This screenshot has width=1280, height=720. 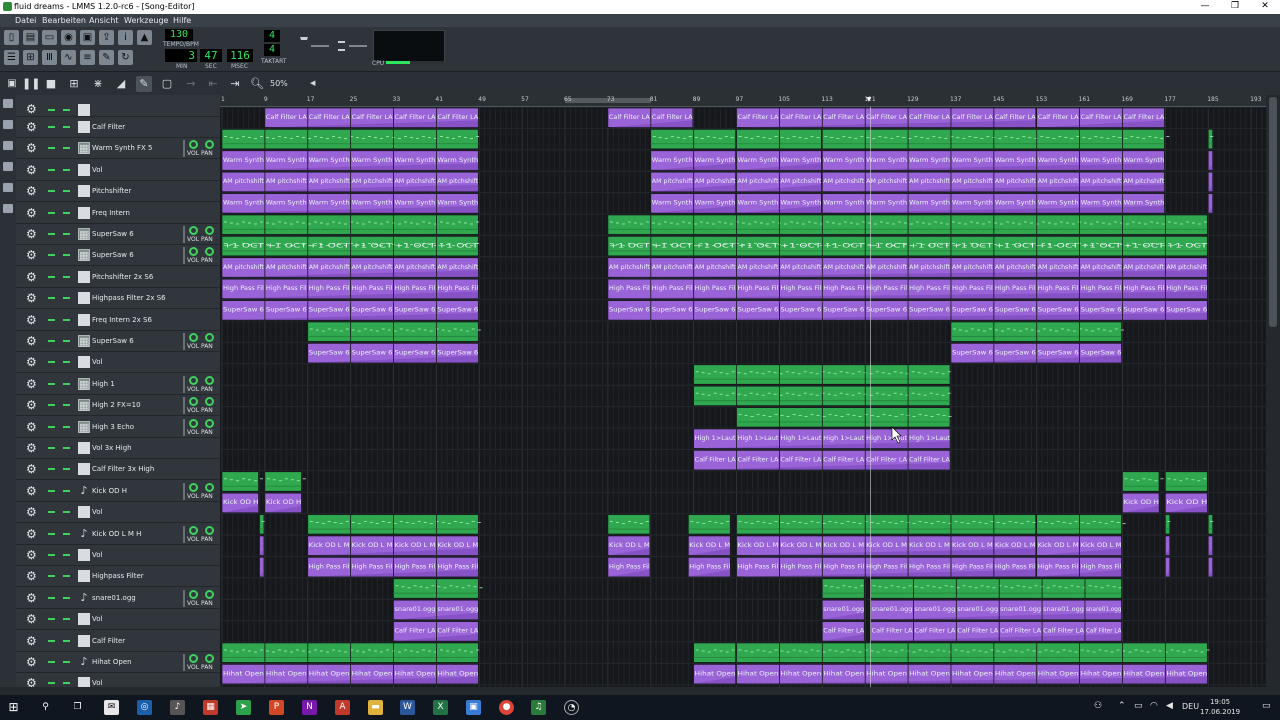 What do you see at coordinates (118, 470) in the screenshot?
I see `track-header: ⚙ Calf Filter 3x High` at bounding box center [118, 470].